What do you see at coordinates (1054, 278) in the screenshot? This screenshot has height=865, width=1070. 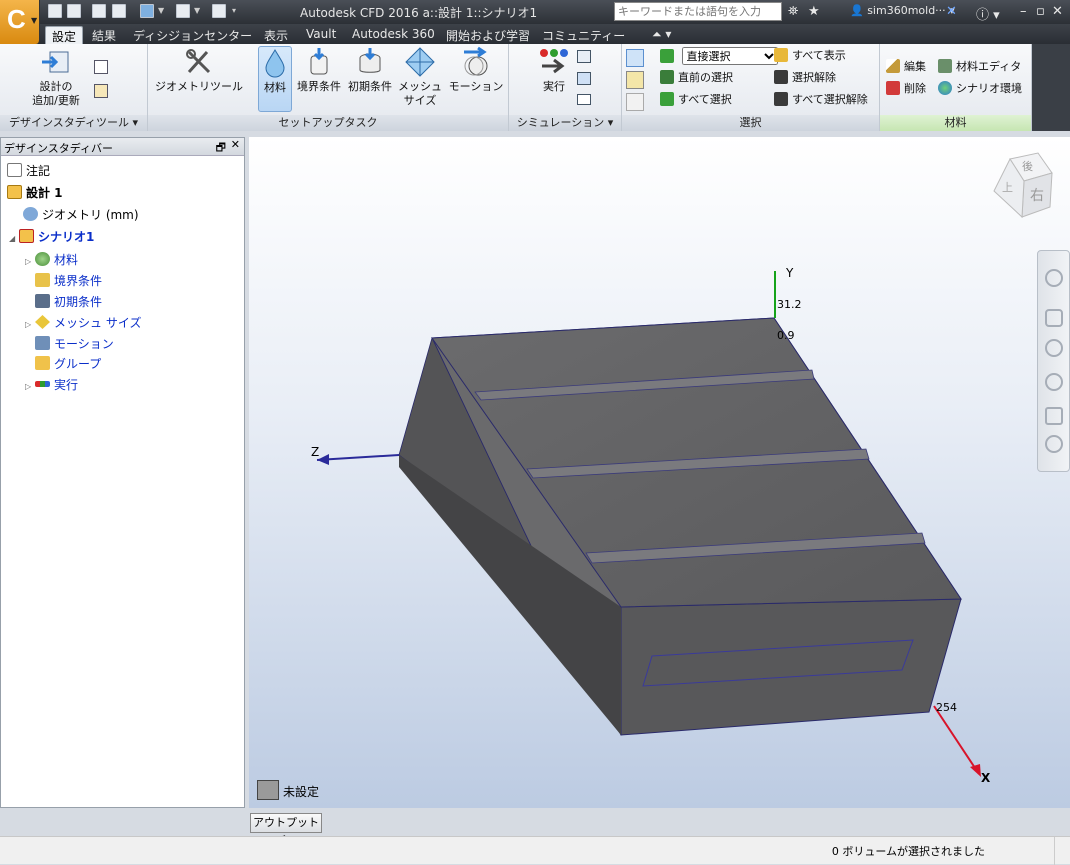 I see `steering-wheel-icon` at bounding box center [1054, 278].